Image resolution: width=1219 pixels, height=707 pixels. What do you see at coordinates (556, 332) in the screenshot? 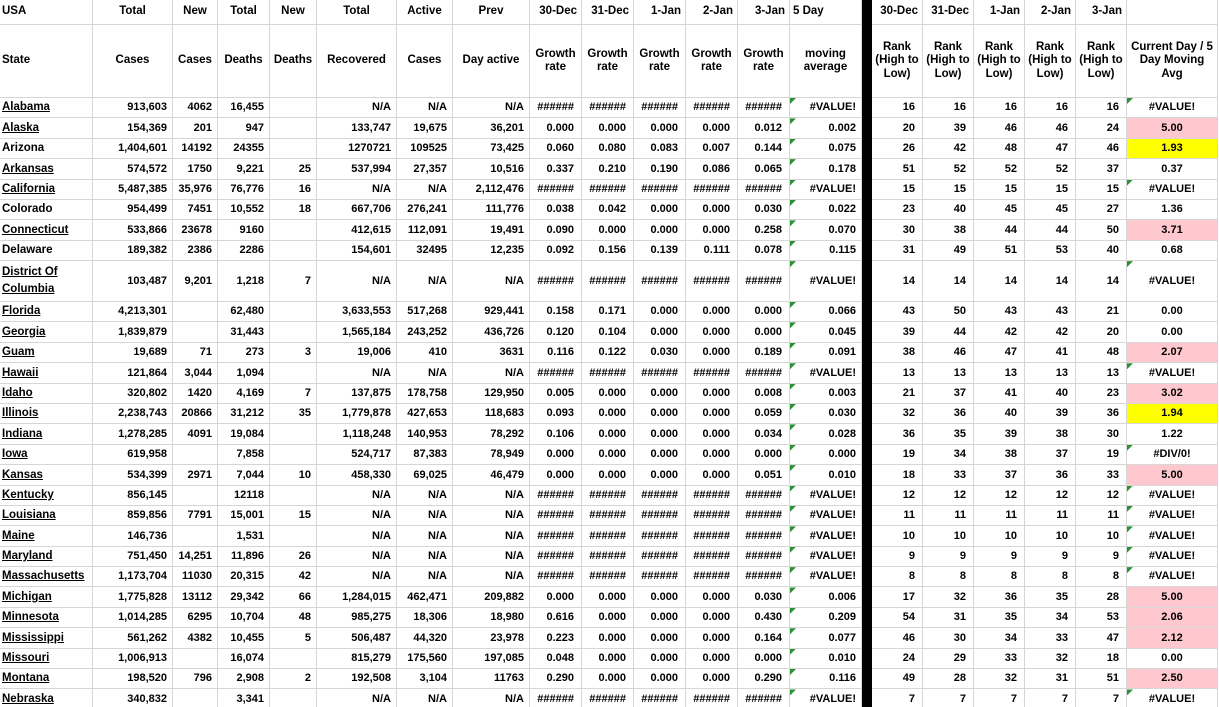
I see `growth-30dec-cell: 0.120` at bounding box center [556, 332].